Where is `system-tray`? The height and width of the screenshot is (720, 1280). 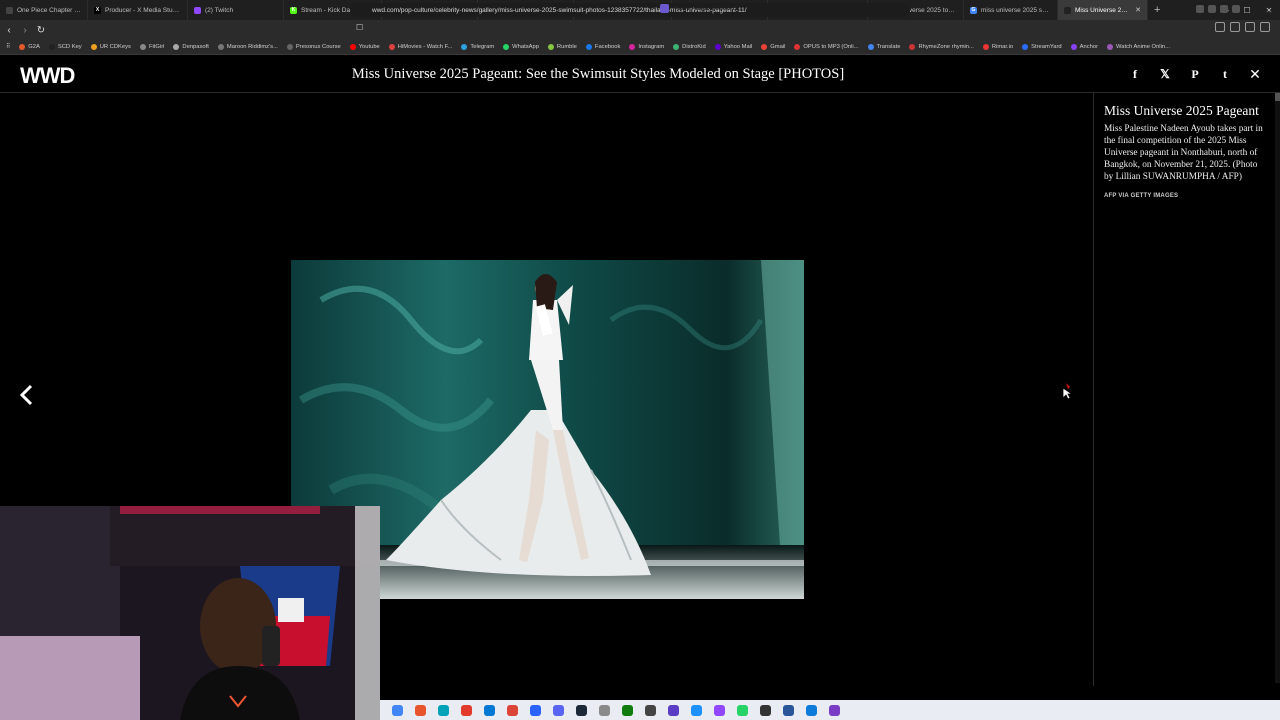 system-tray is located at coordinates (1218, 9).